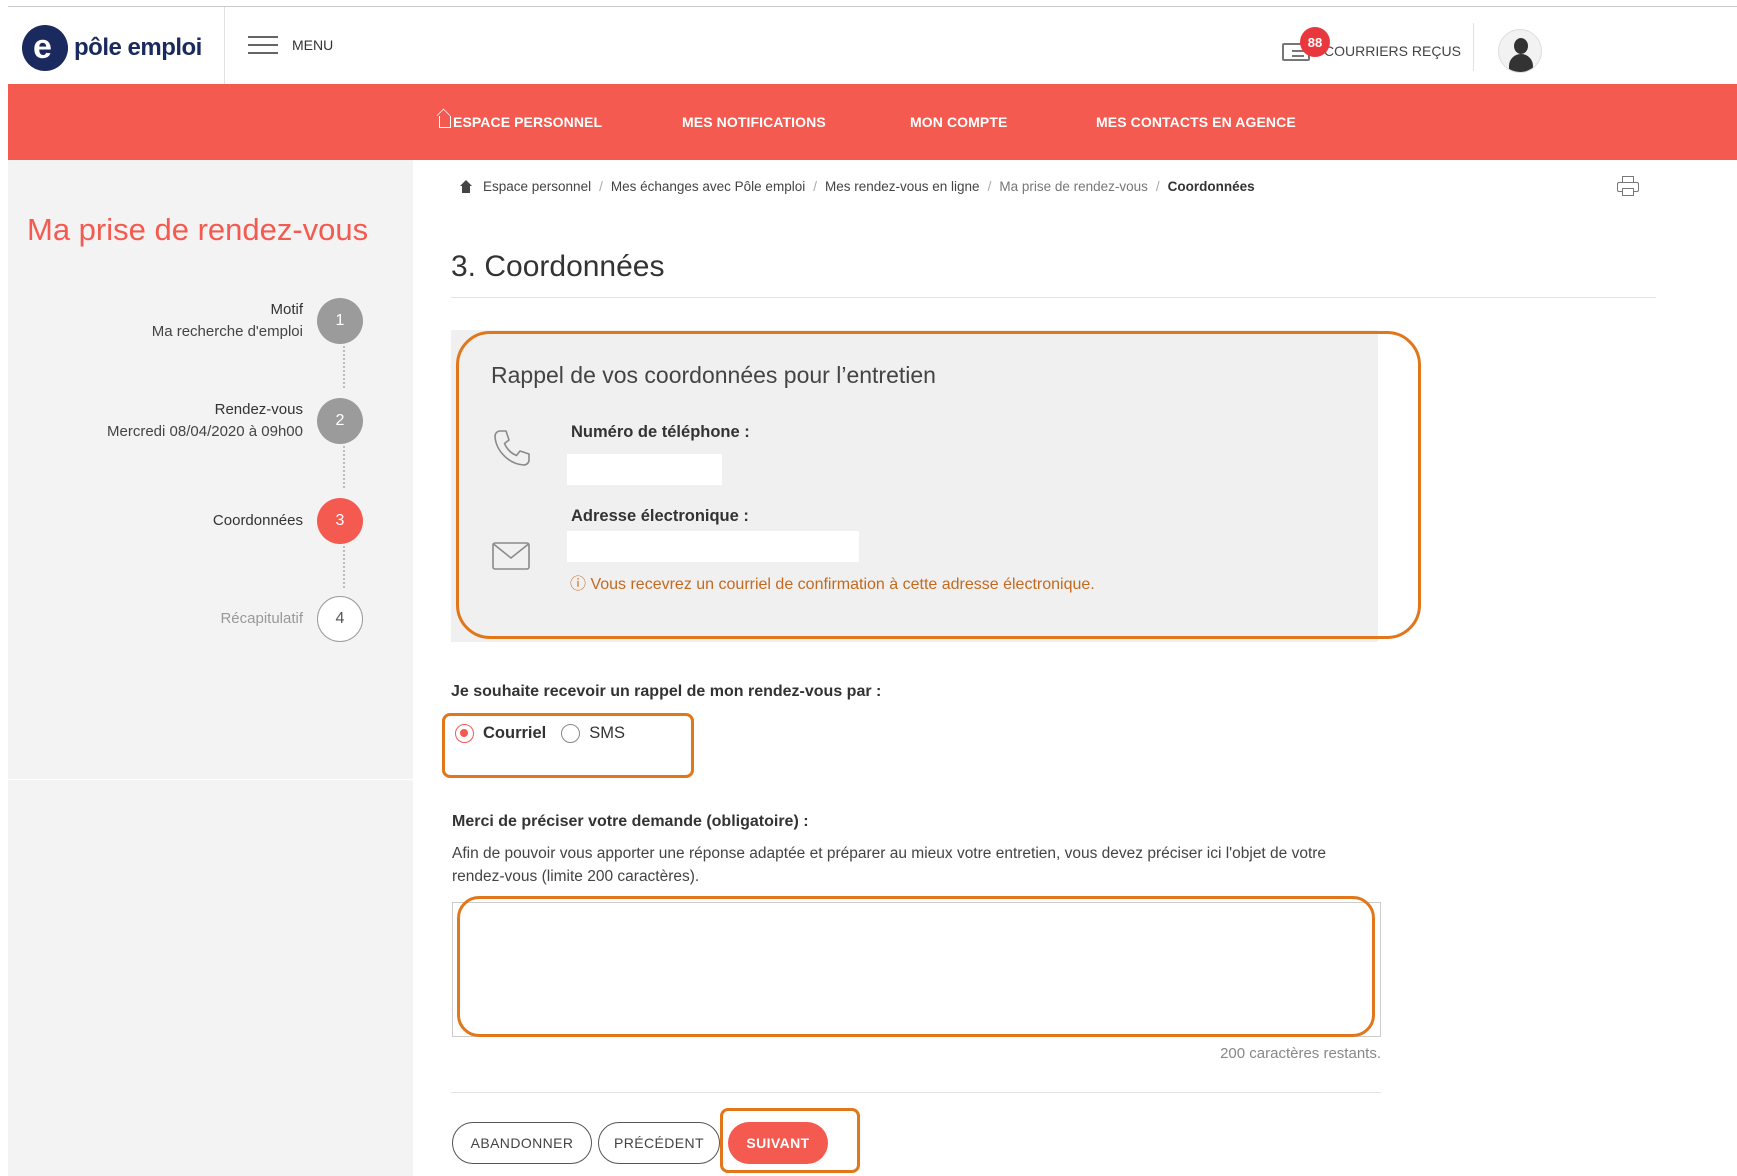 This screenshot has height=1176, width=1737. What do you see at coordinates (708, 186) in the screenshot?
I see `breadcrumb-item: Mes échanges avec Pôle emploi` at bounding box center [708, 186].